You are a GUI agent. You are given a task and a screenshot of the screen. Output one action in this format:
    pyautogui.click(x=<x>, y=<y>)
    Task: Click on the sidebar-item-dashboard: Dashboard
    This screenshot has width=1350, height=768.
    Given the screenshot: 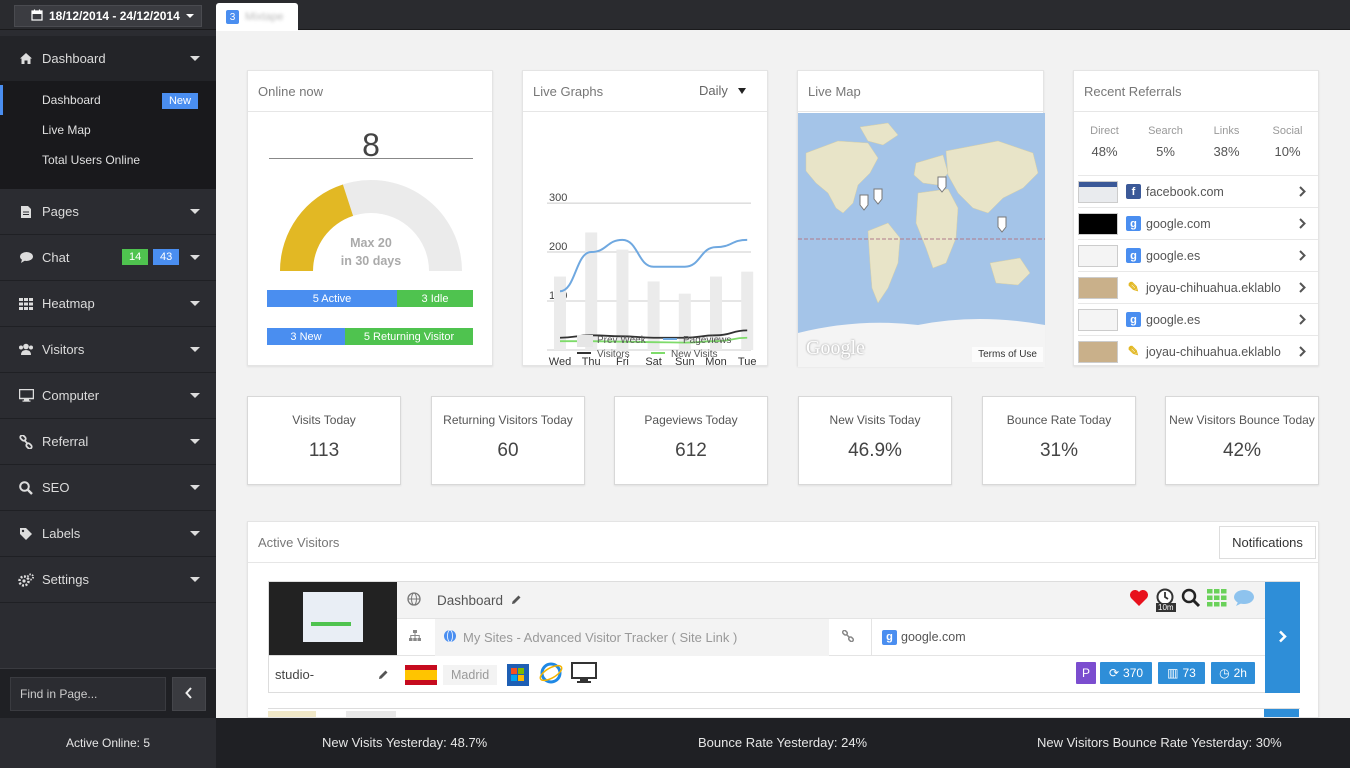 What is the action you would take?
    pyautogui.click(x=108, y=59)
    